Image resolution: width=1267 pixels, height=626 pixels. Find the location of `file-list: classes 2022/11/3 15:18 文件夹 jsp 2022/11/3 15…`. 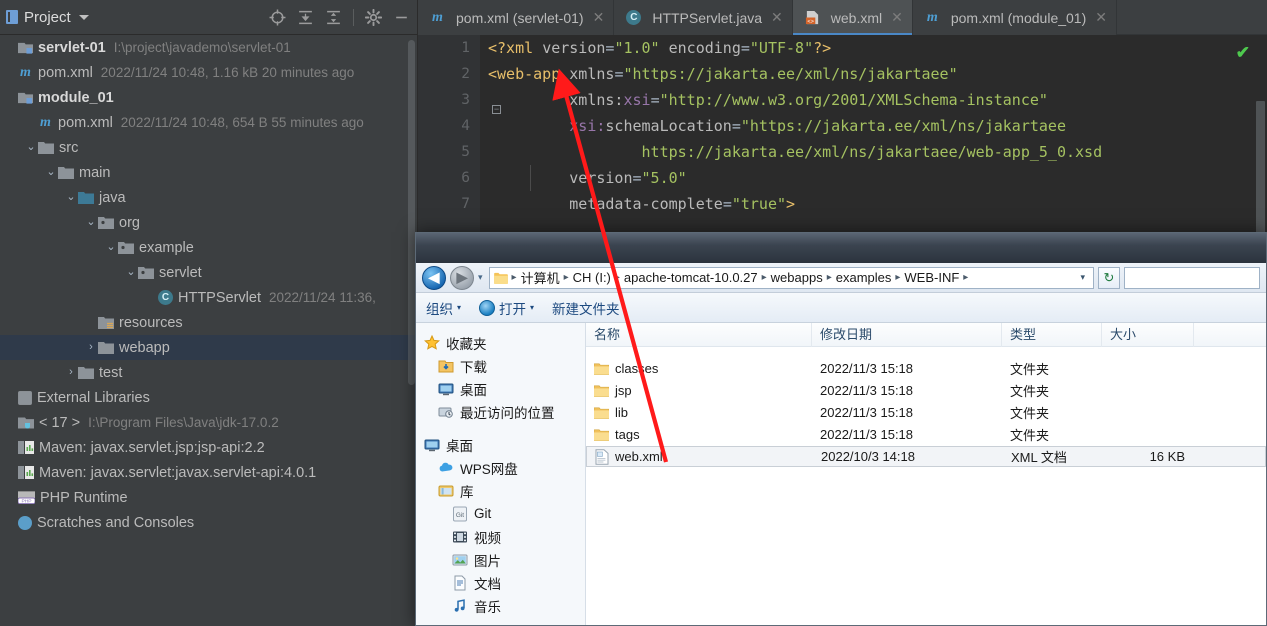

file-list: classes 2022/11/3 15:18 文件夹 jsp 2022/11/3 15… is located at coordinates (926, 412).